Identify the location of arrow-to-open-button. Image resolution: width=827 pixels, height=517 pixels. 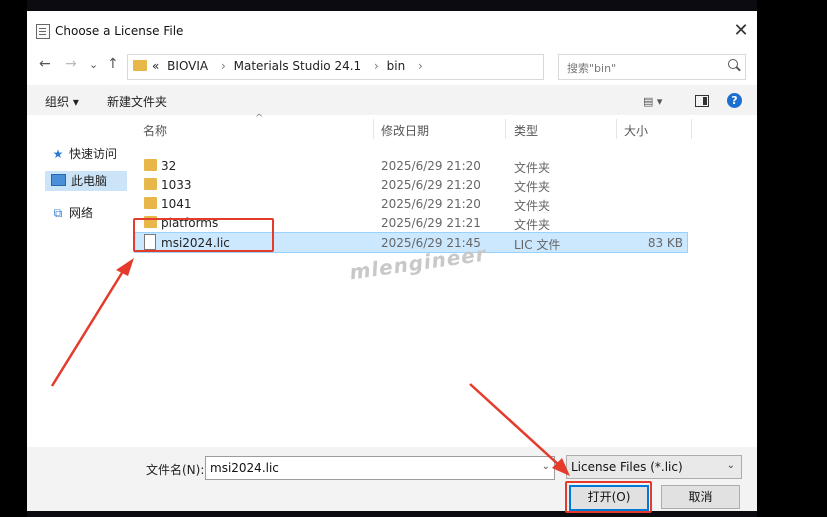
(515, 425).